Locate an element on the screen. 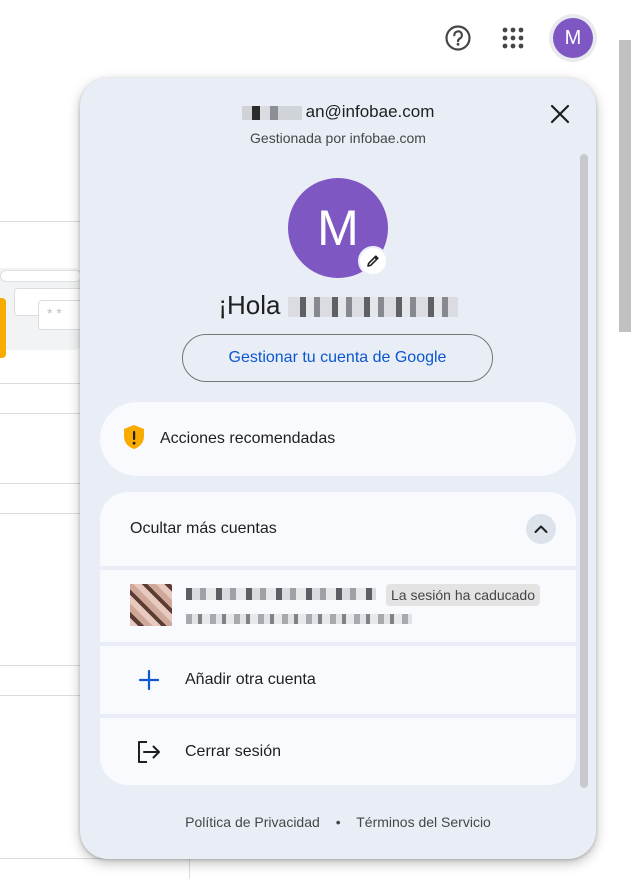 Image resolution: width=633 pixels, height=879 pixels. sign-out-button: Cerrar sesión is located at coordinates (338, 751).